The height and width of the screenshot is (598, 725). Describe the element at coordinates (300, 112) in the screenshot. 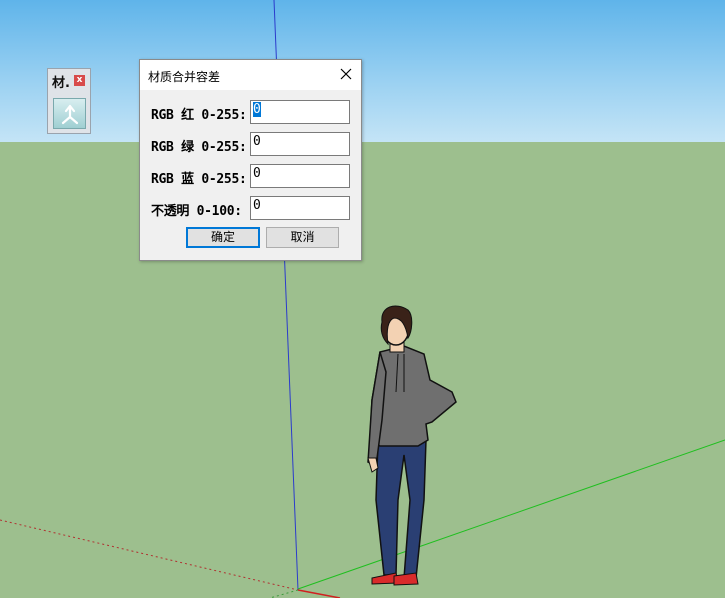

I see `red-input: 0` at that location.